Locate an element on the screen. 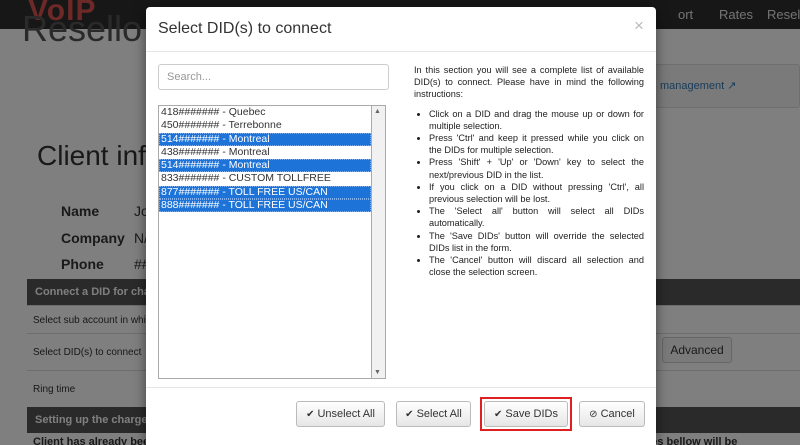 The height and width of the screenshot is (445, 800). scroll-down-arrow-icon: ▼ is located at coordinates (377, 372).